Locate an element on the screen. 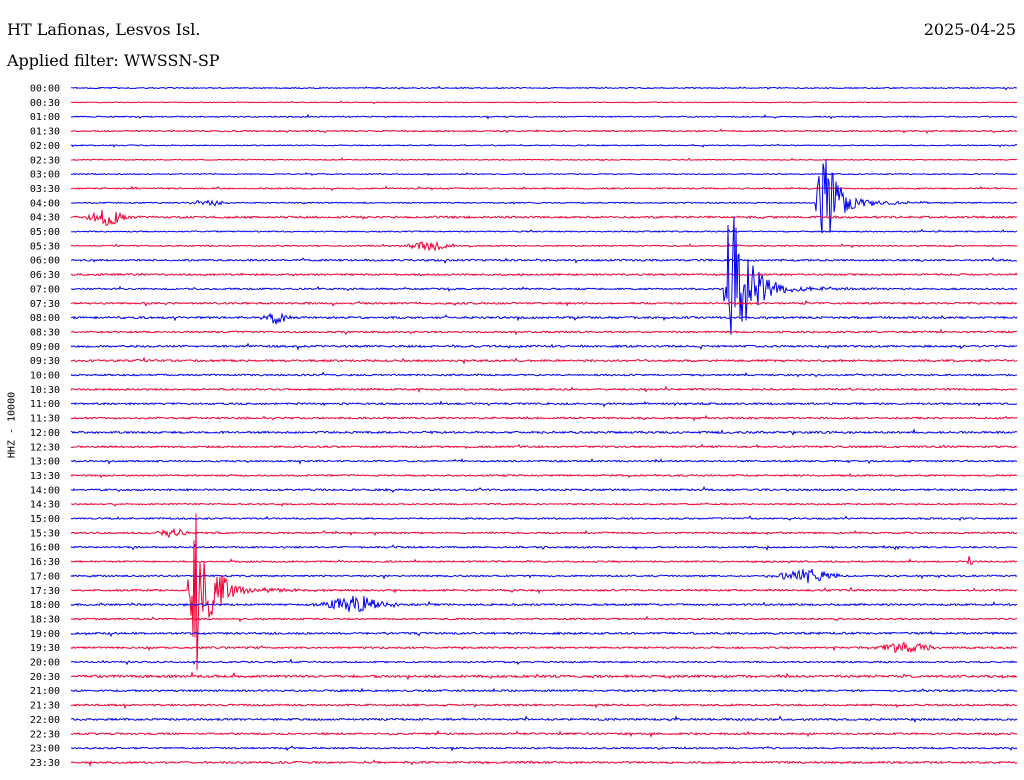  time-label: 01:30 is located at coordinates (45, 132).